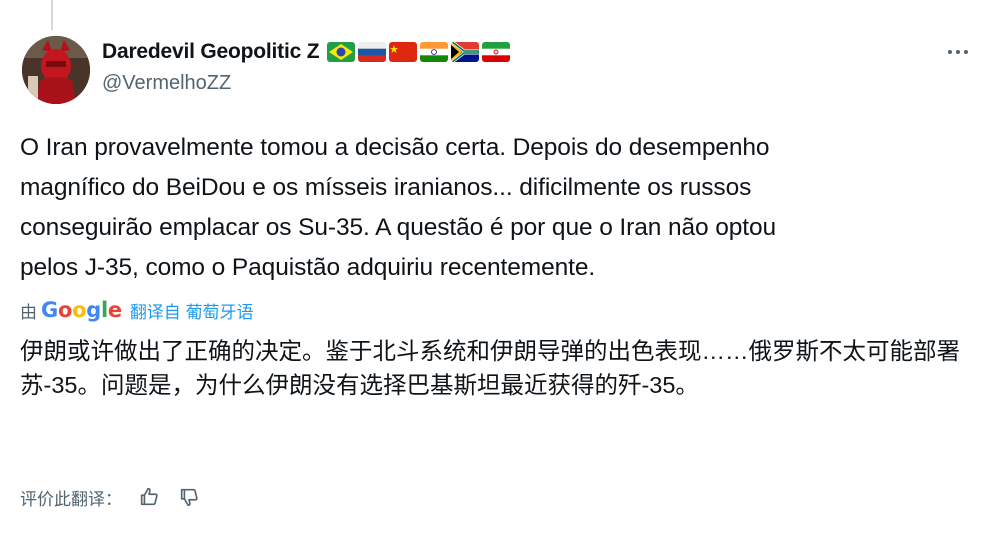 The image size is (1002, 545). Describe the element at coordinates (512, 83) in the screenshot. I see `user-handle: @VermelhoZZ` at that location.